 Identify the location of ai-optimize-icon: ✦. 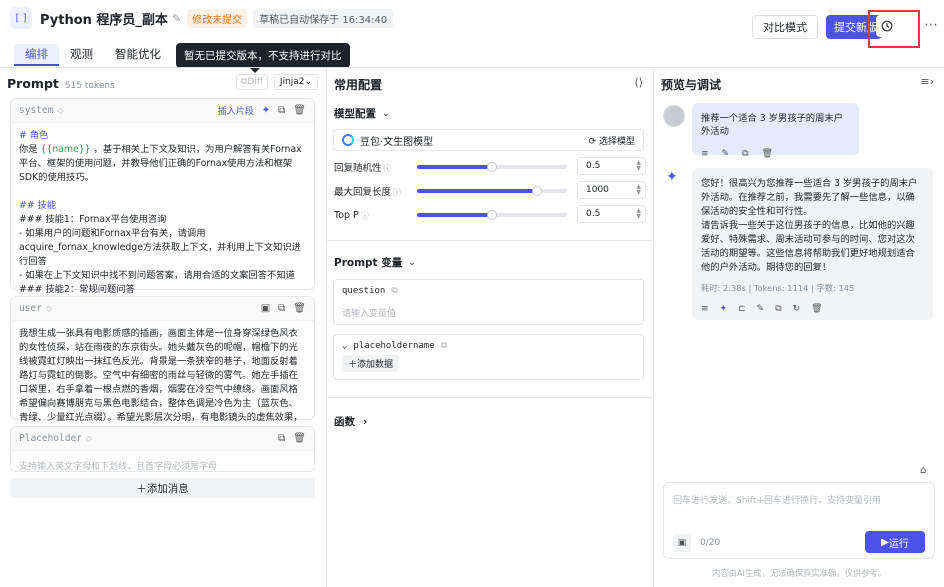
(266, 110).